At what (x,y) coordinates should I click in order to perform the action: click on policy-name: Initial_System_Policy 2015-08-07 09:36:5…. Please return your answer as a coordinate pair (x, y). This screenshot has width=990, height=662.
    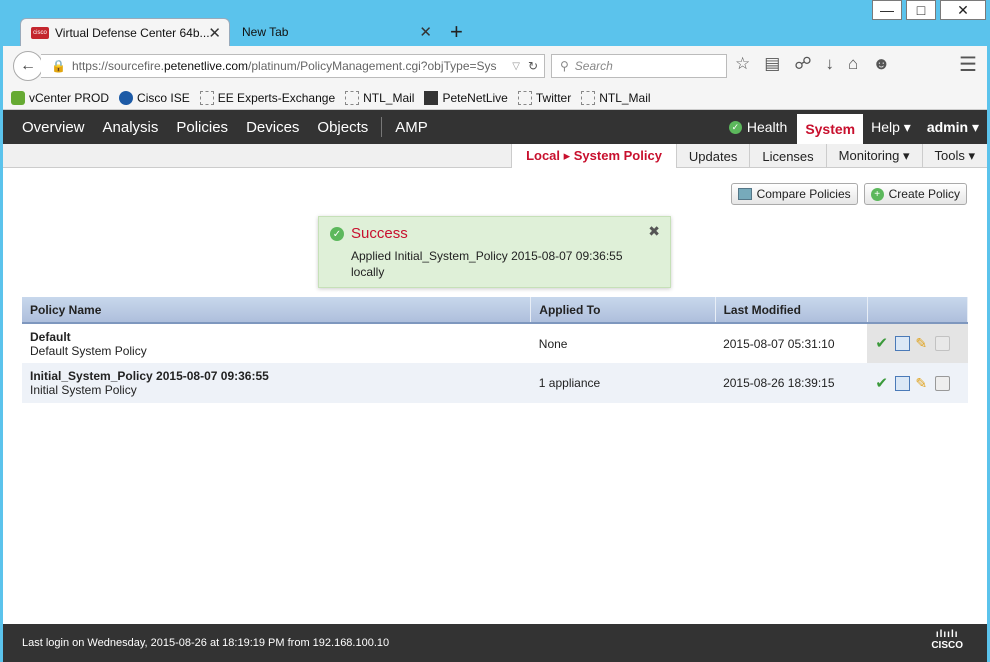
    Looking at the image, I should click on (149, 376).